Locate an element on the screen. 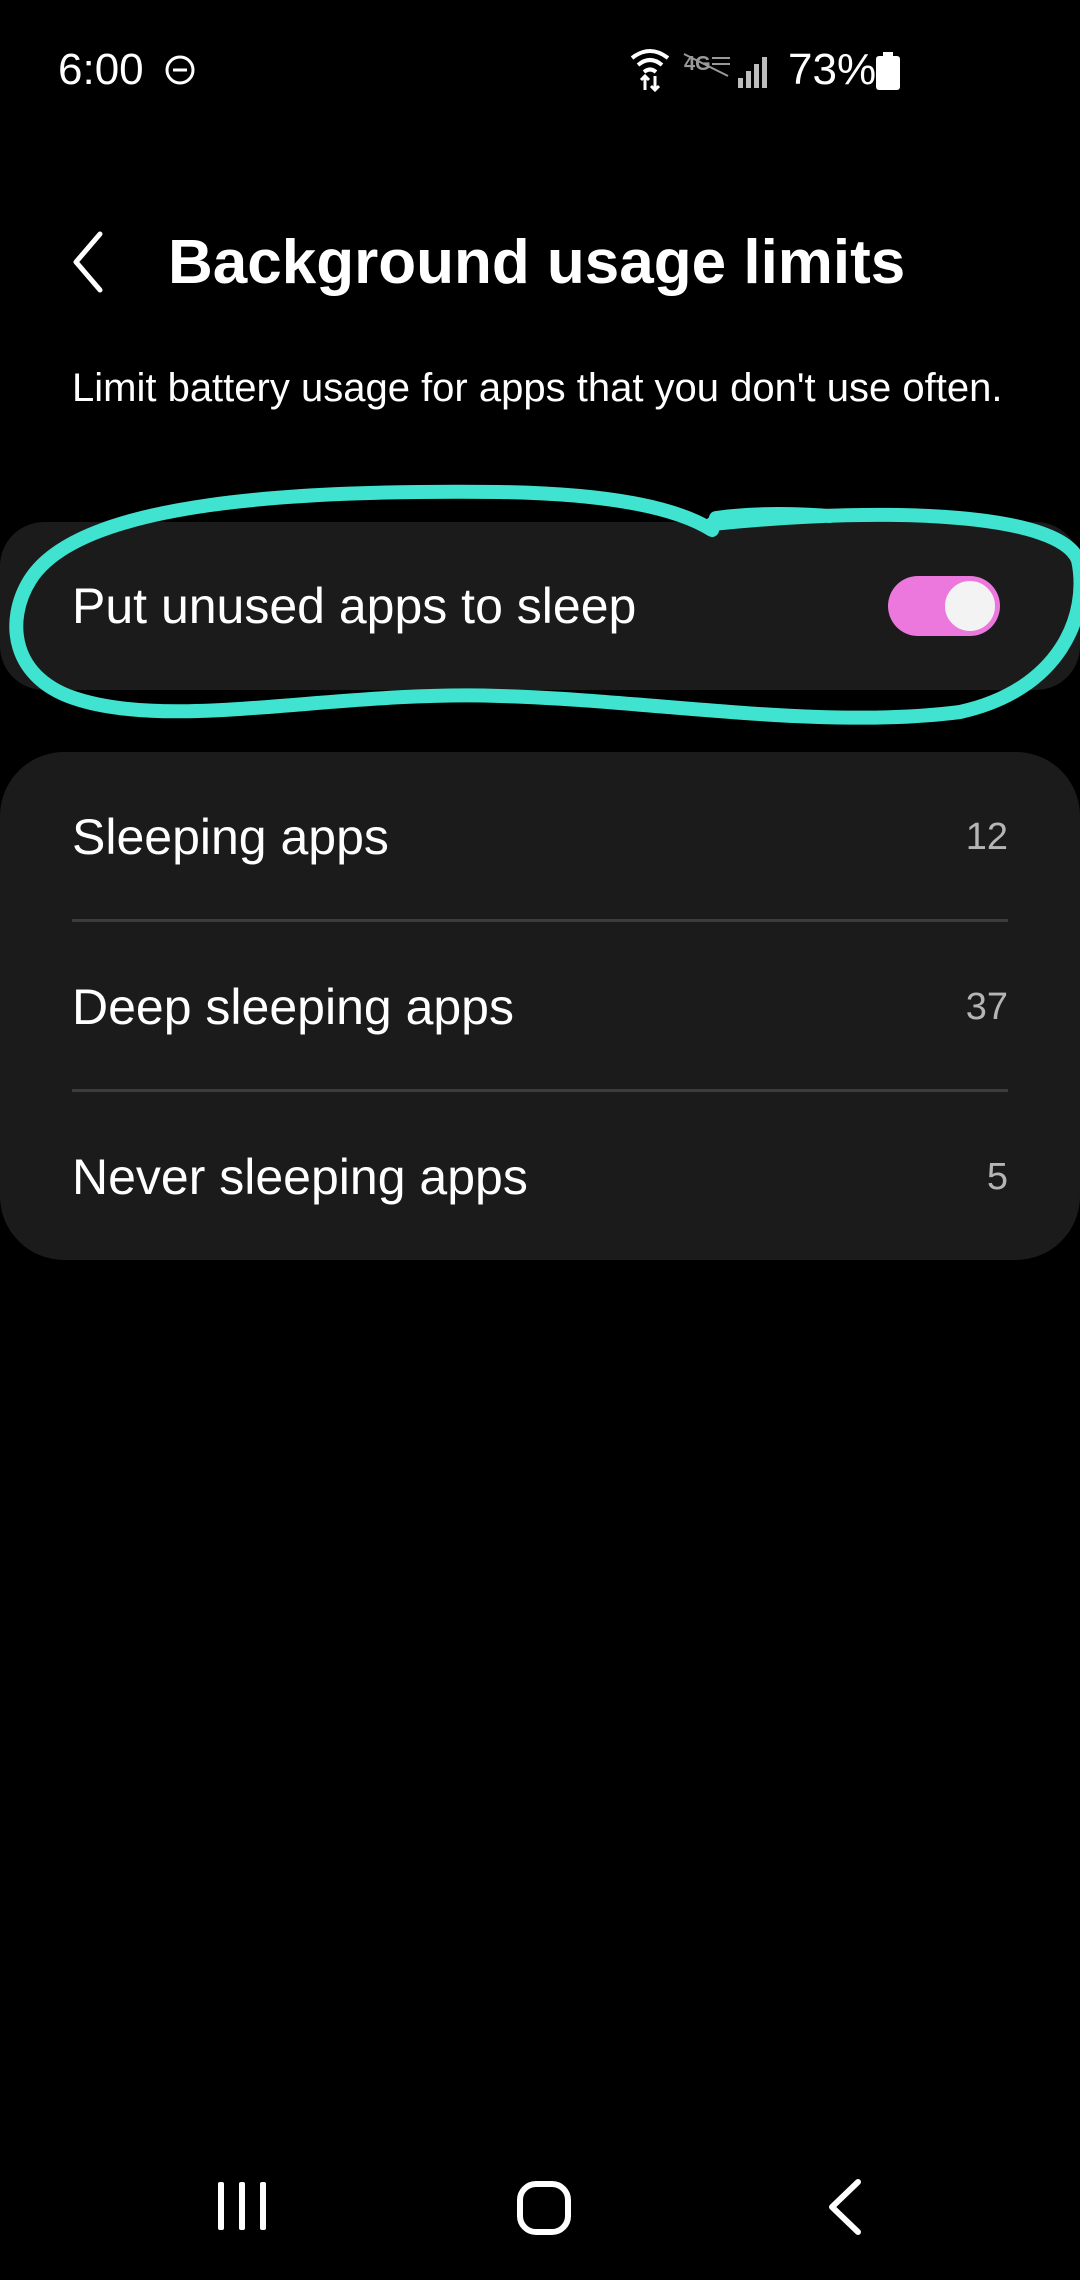 Image resolution: width=1080 pixels, height=2280 pixels. list-item-label: Never sleeping apps is located at coordinates (300, 1177).